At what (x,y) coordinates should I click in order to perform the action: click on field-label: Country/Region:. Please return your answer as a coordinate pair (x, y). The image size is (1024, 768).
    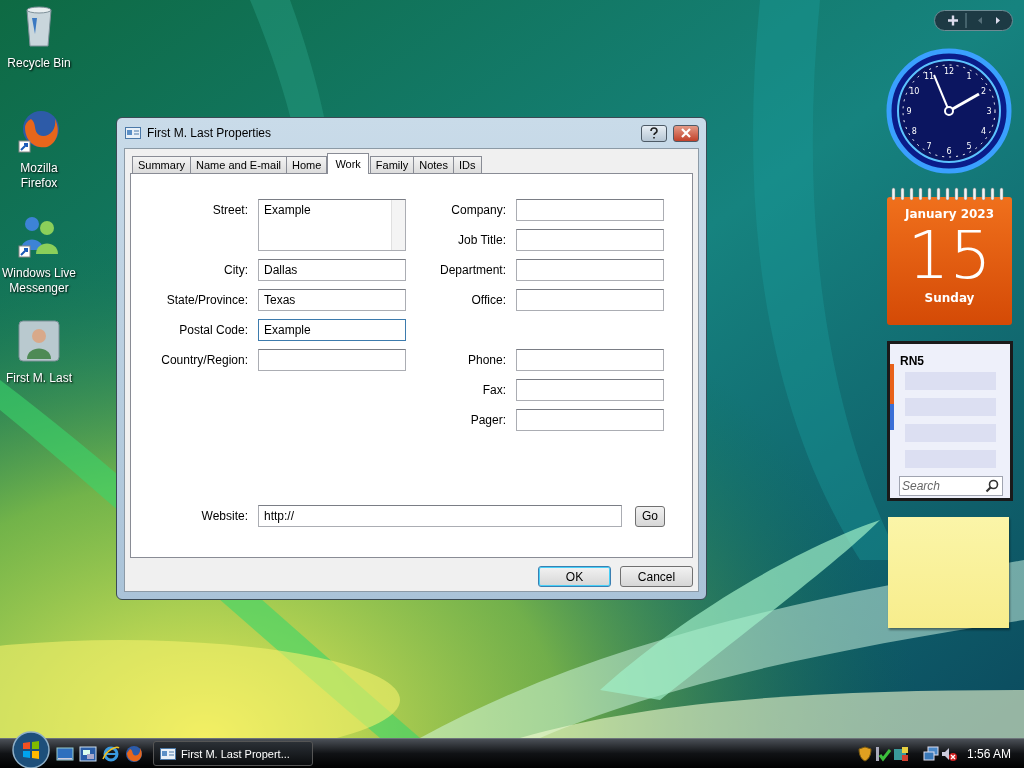
    Looking at the image, I should click on (204, 360).